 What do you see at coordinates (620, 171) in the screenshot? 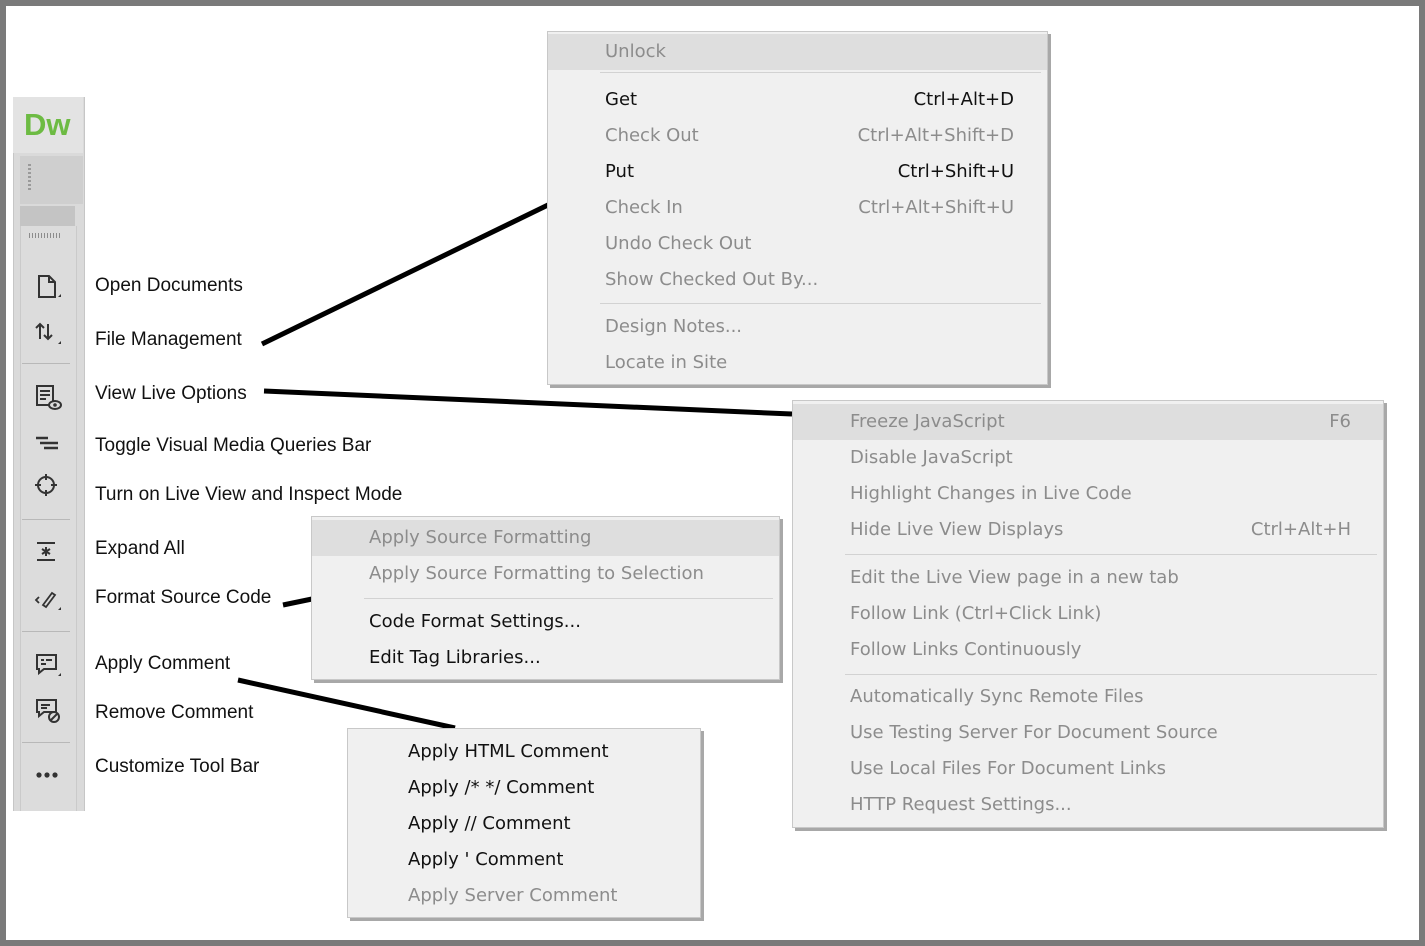
I see `menu-item-label: Put` at bounding box center [620, 171].